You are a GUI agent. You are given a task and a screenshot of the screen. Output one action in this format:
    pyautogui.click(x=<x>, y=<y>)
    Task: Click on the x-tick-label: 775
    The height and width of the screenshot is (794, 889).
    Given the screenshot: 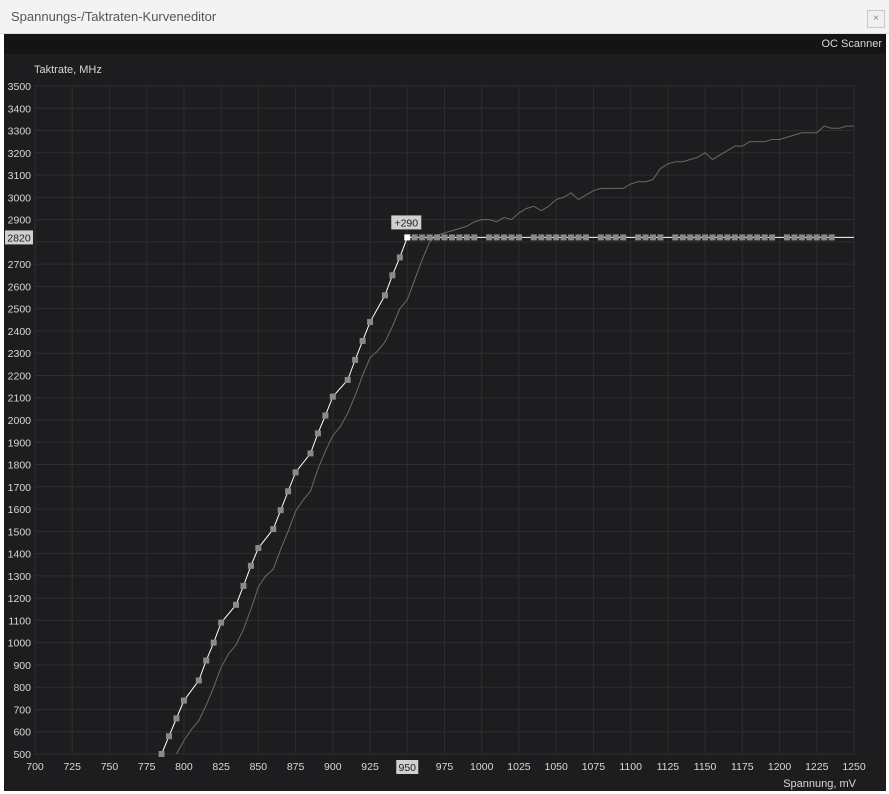 What is the action you would take?
    pyautogui.click(x=147, y=767)
    